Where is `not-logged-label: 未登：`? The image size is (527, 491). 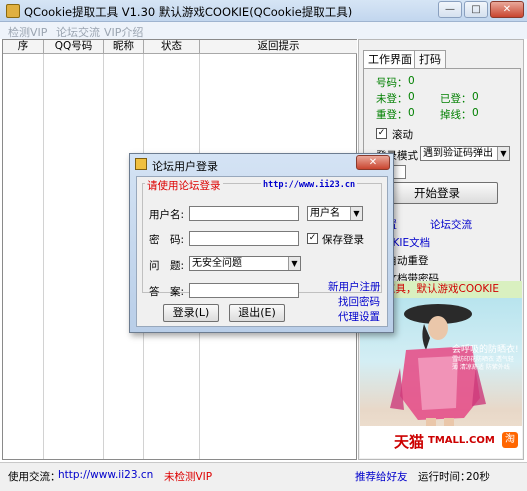 not-logged-label: 未登： is located at coordinates (392, 99).